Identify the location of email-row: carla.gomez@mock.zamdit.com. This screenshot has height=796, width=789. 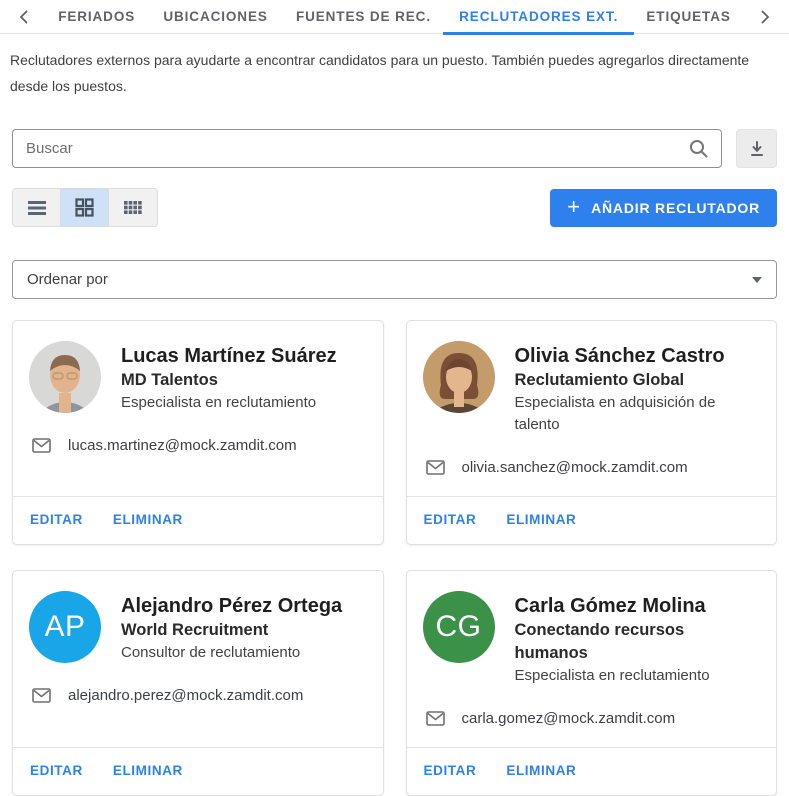
(593, 718).